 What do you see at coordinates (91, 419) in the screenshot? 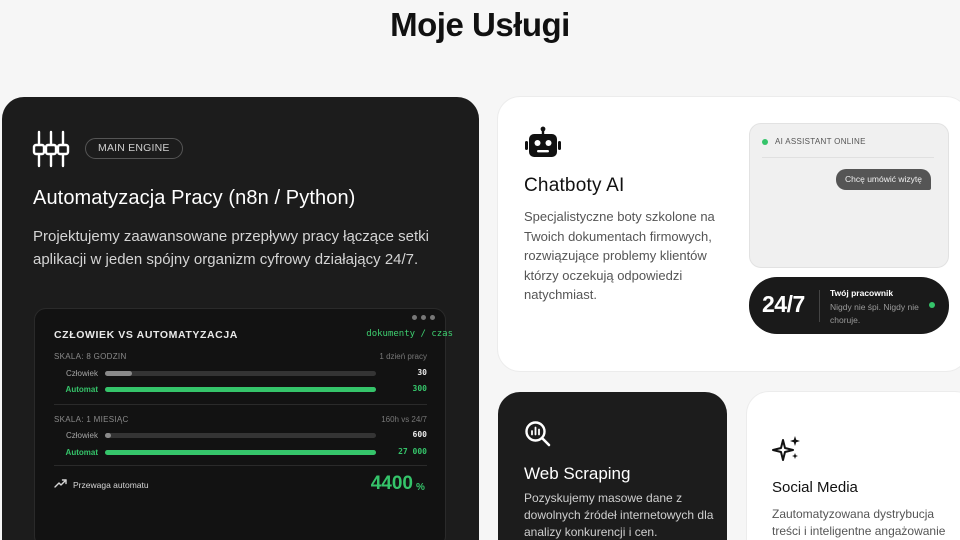
I see `scale-label: SKALA: 1 MIESIĄC` at bounding box center [91, 419].